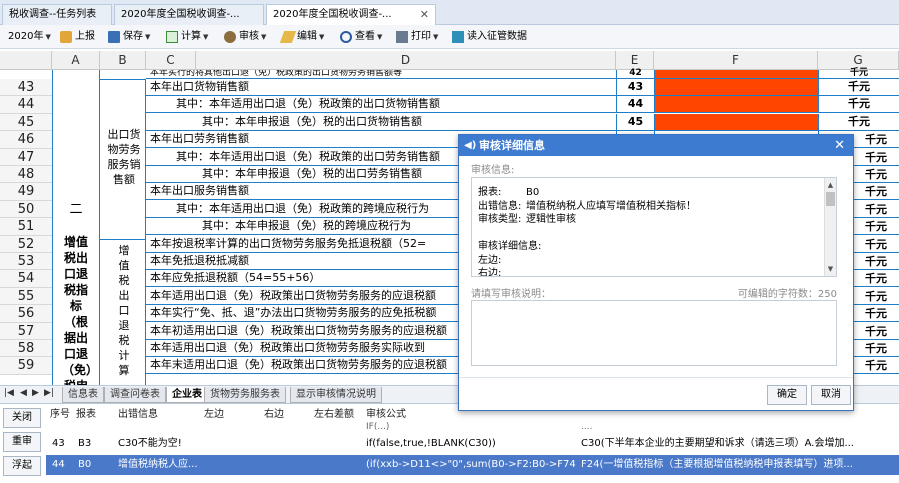 The width and height of the screenshot is (899, 483). I want to click on import-button: 读入征管数据, so click(489, 37).